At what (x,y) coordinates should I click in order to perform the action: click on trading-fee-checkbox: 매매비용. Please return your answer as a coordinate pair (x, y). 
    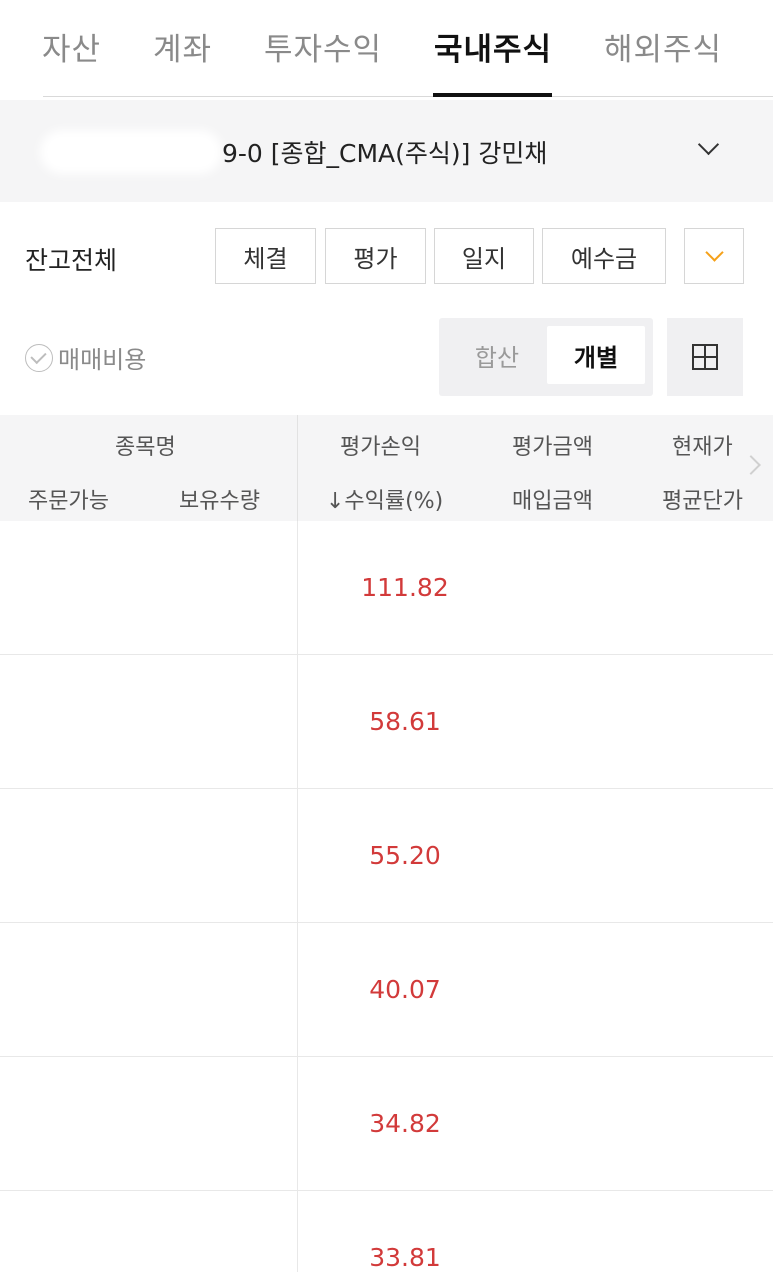
    Looking at the image, I should click on (85, 357).